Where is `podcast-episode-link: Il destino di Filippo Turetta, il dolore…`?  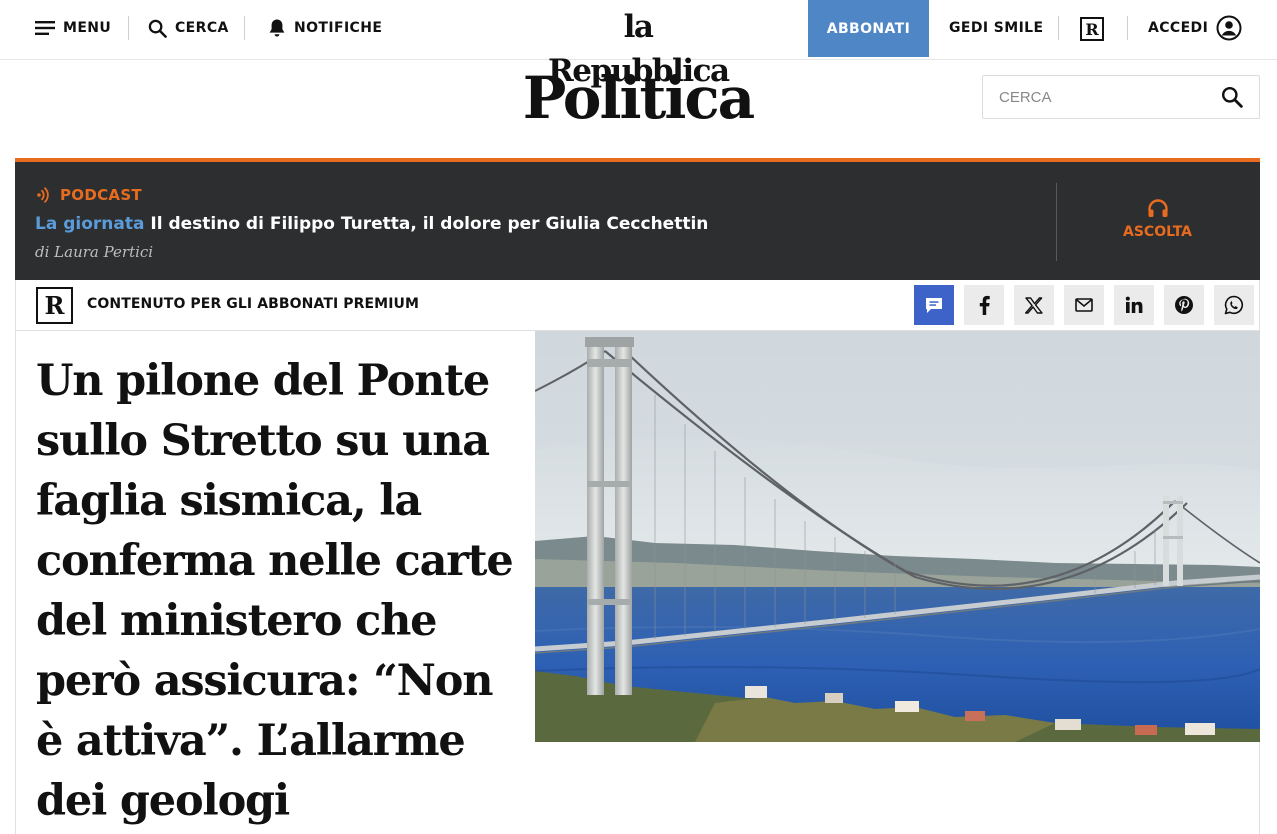
podcast-episode-link: Il destino di Filippo Turetta, il dolore… is located at coordinates (429, 224).